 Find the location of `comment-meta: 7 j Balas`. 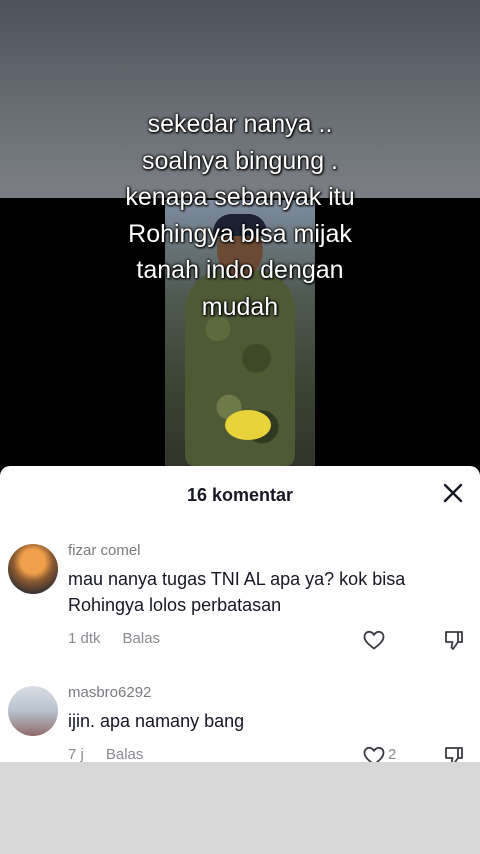

comment-meta: 7 j Balas is located at coordinates (105, 754).